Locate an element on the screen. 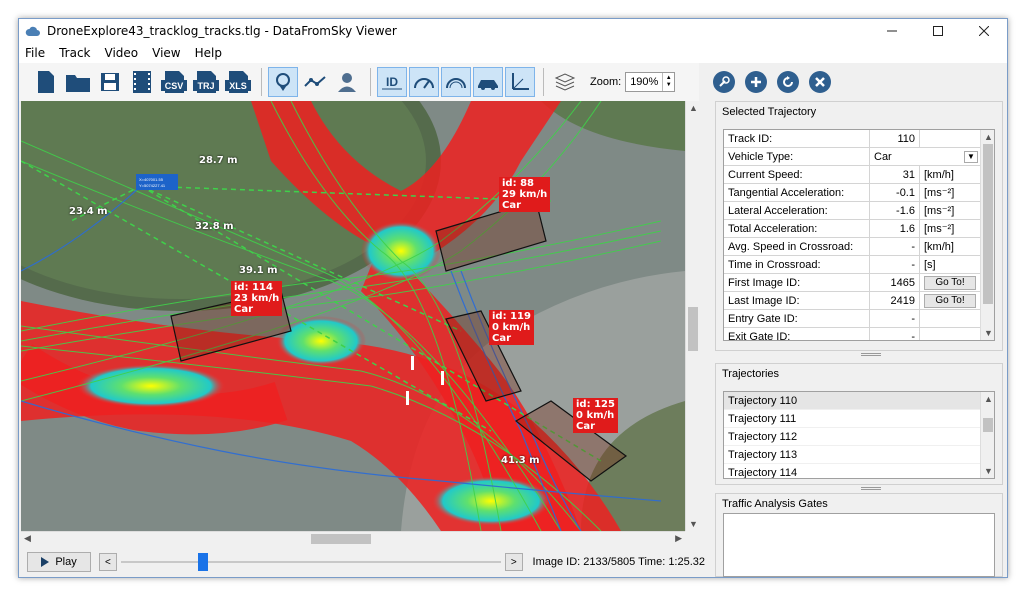 This screenshot has width=1024, height=593. export-trj-button: TRJ is located at coordinates (206, 82).